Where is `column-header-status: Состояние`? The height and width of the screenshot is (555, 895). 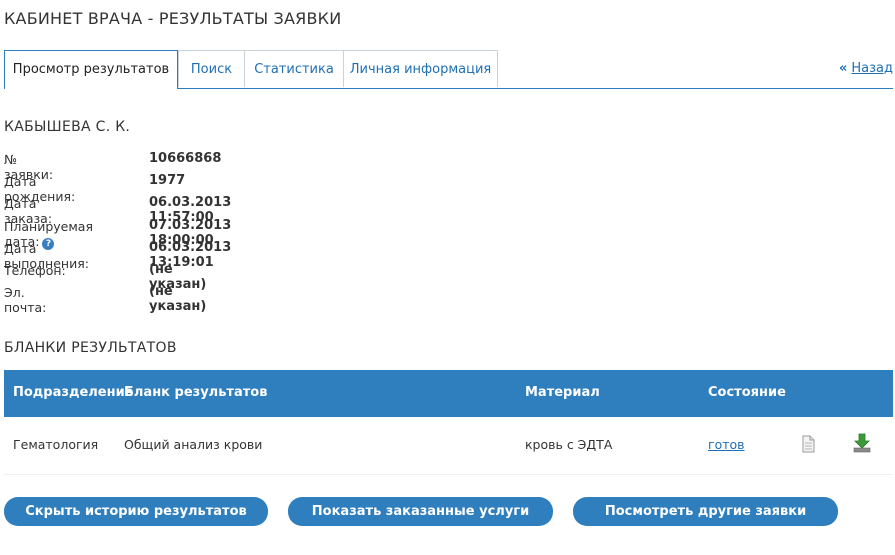 column-header-status: Состояние is located at coordinates (747, 392).